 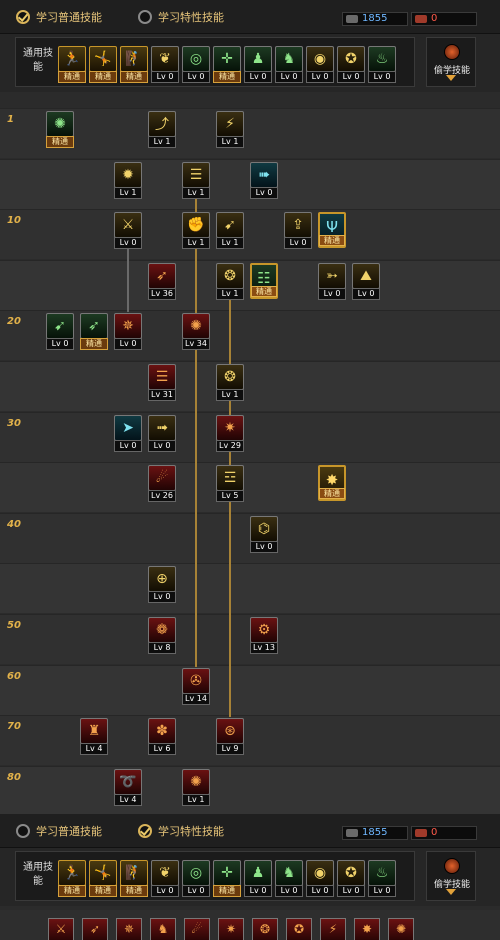 I want to click on skill-slot: ⊕ Lv 0, so click(x=162, y=585).